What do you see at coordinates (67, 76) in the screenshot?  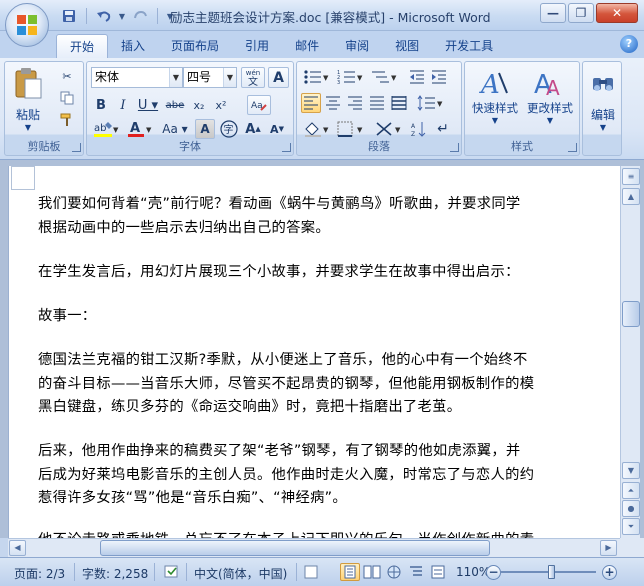 I see `cut-icon: ✂` at bounding box center [67, 76].